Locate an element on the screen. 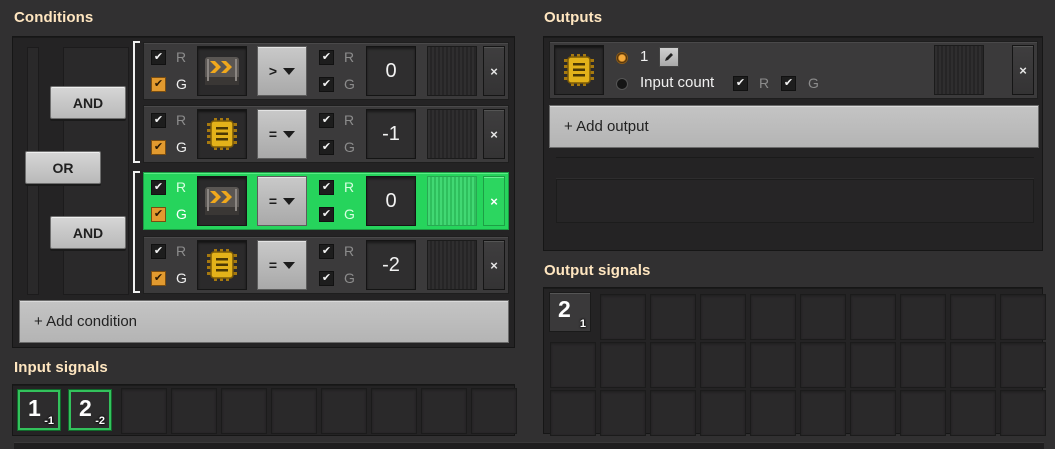  comparator-dropdown: > is located at coordinates (282, 71).